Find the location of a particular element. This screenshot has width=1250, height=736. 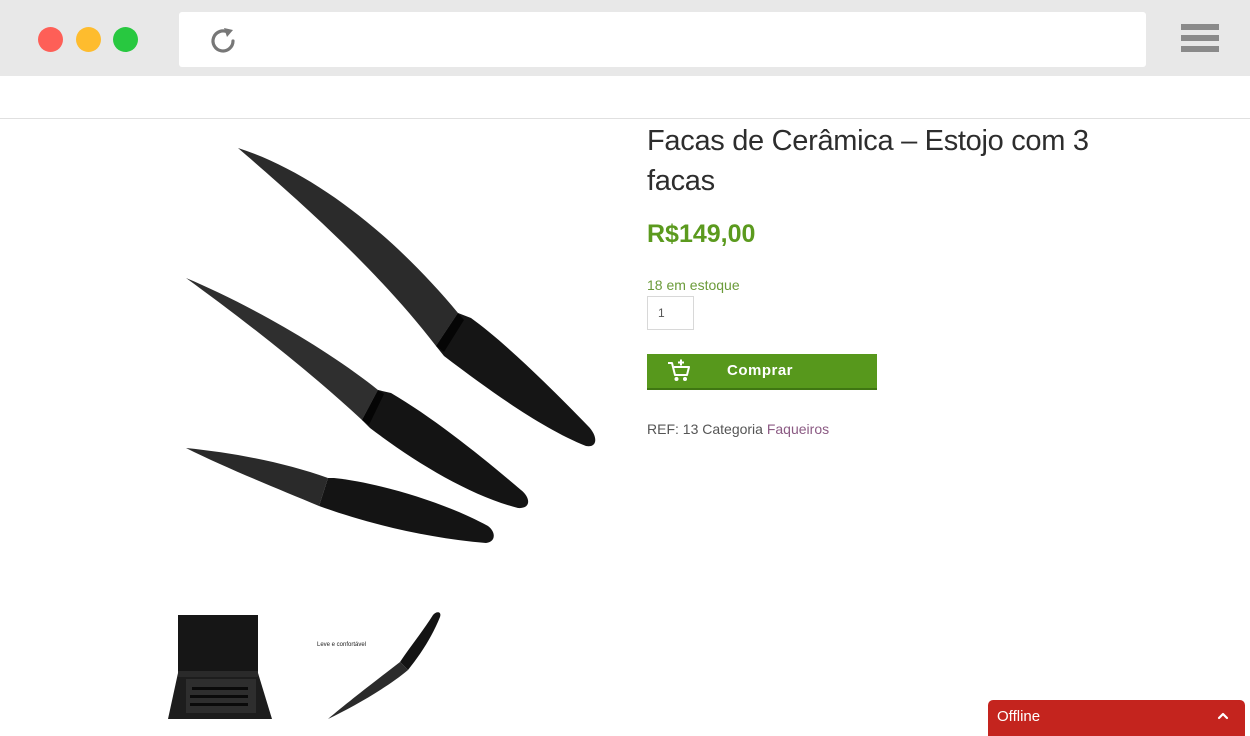

medium-knife-image is located at coordinates (357, 393).